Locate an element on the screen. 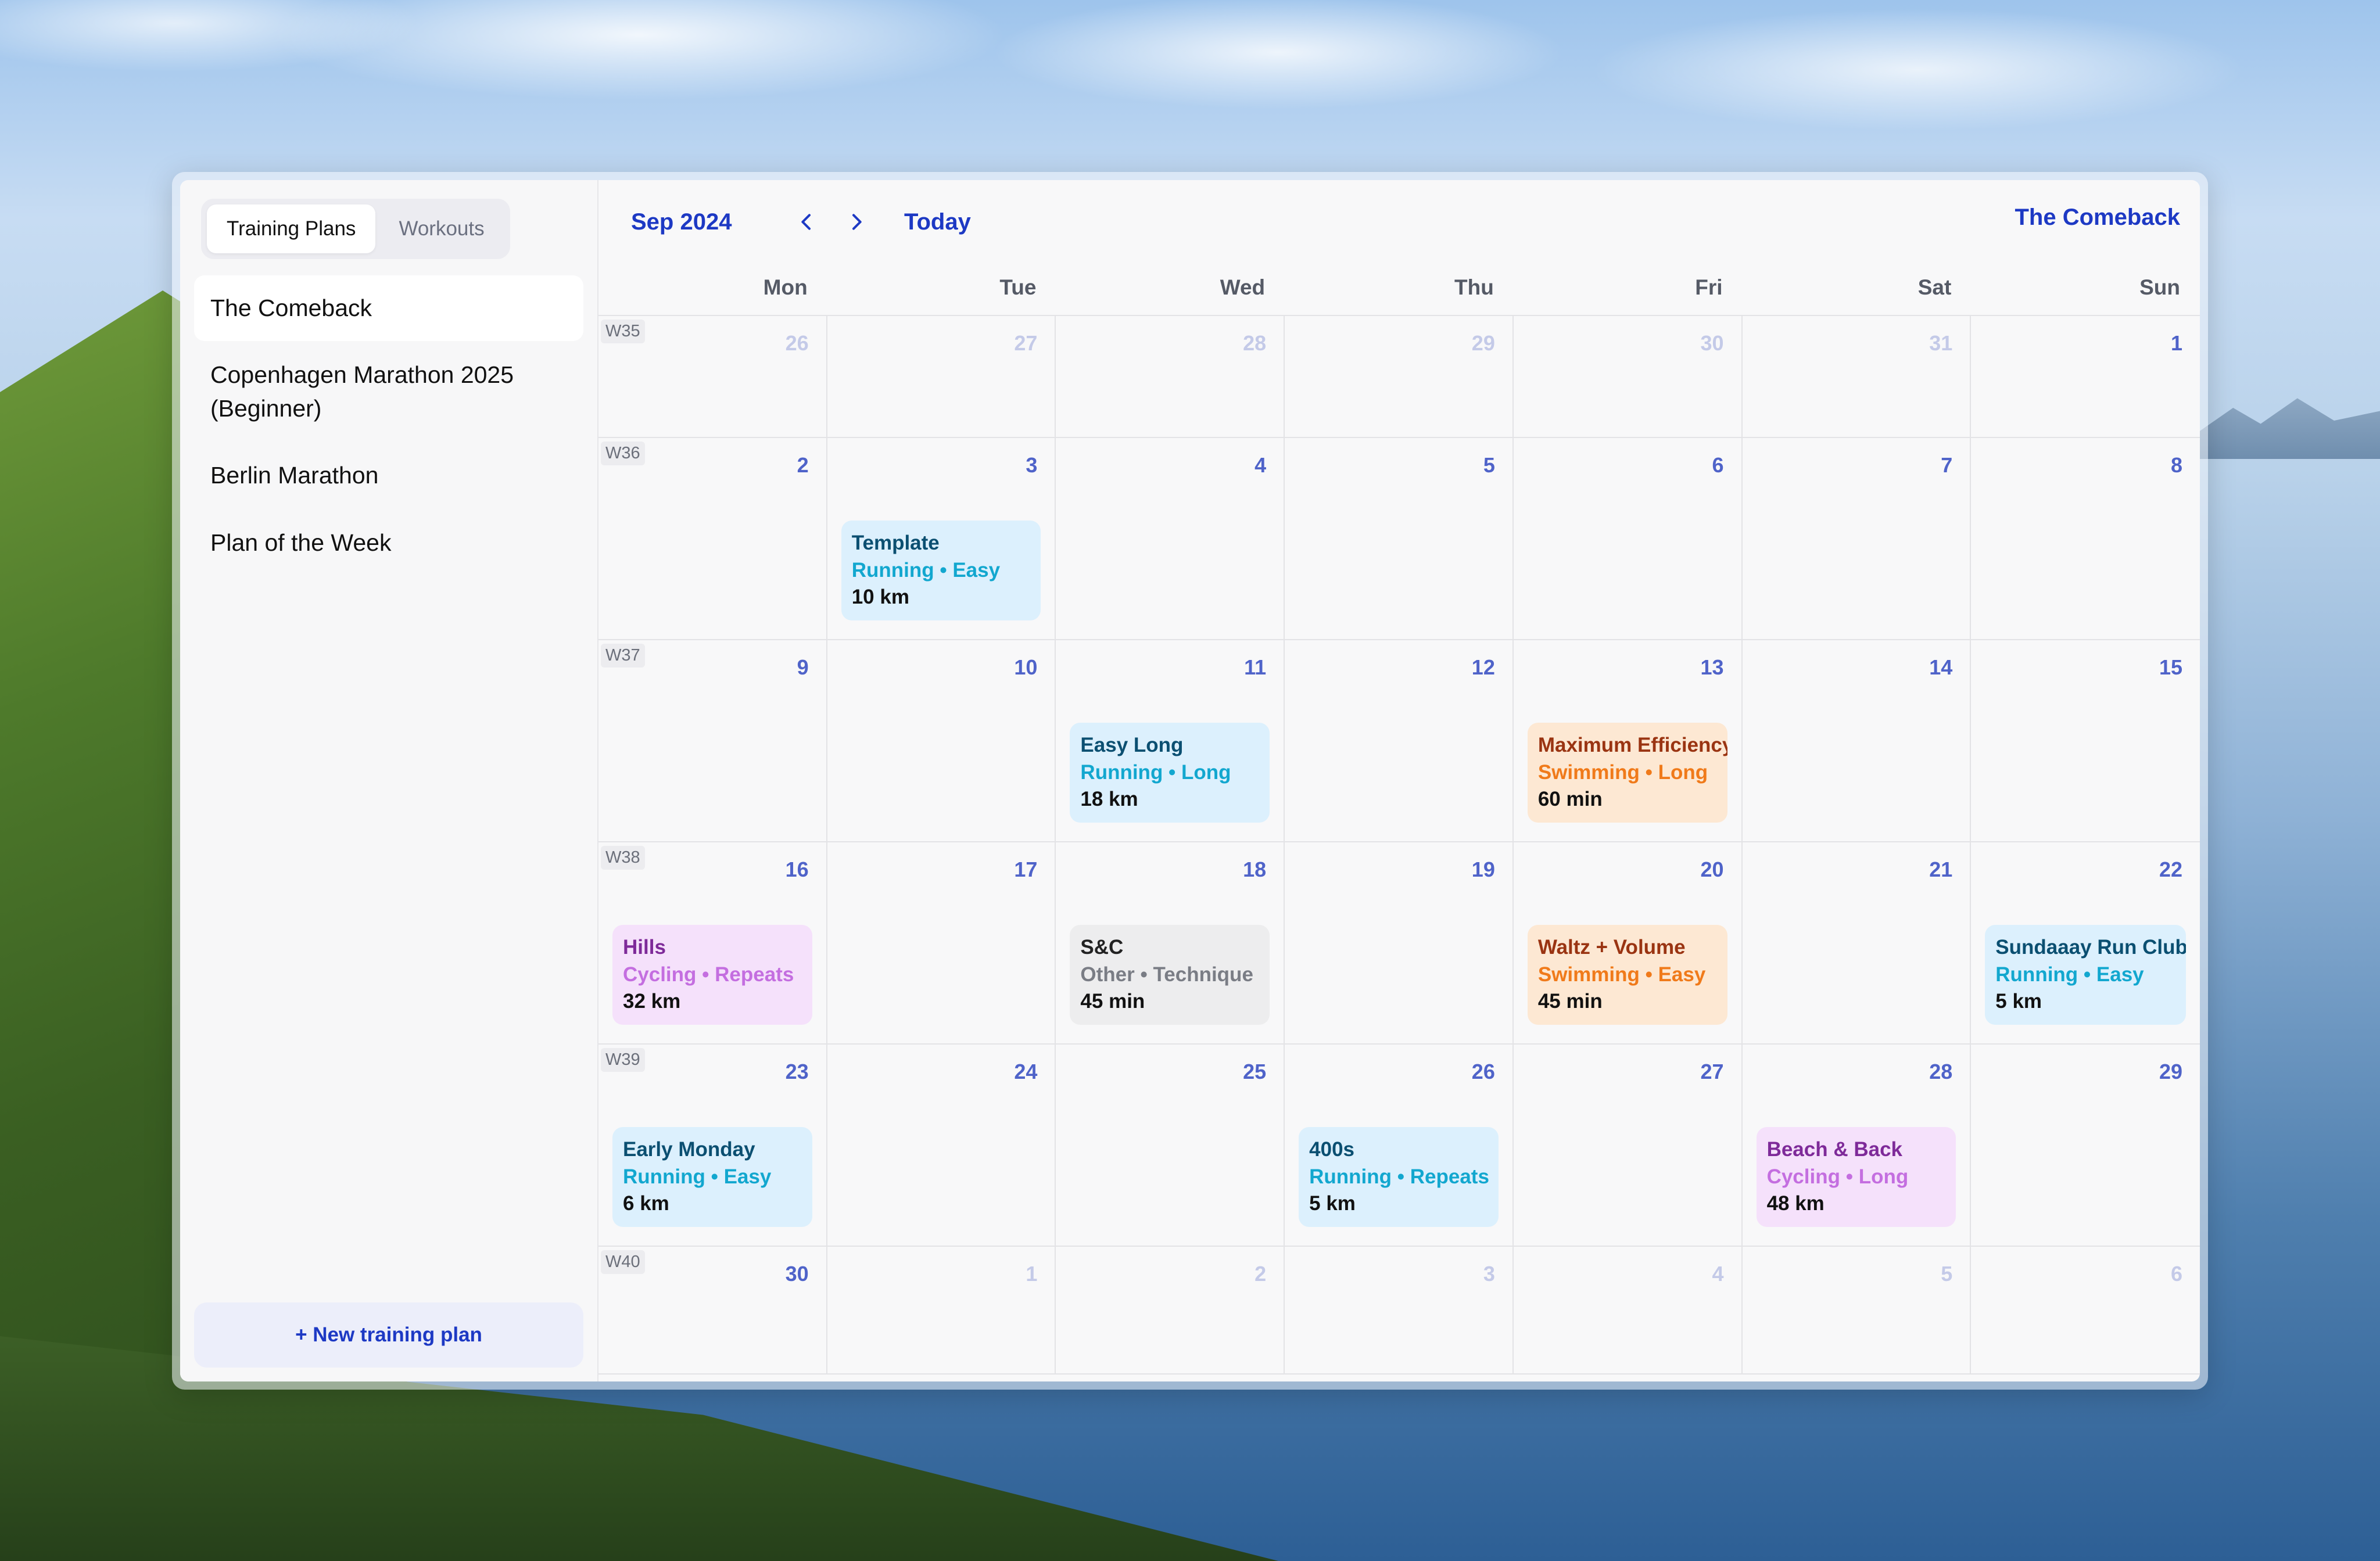 The image size is (2380, 1561). day-cell: 8 is located at coordinates (2086, 538).